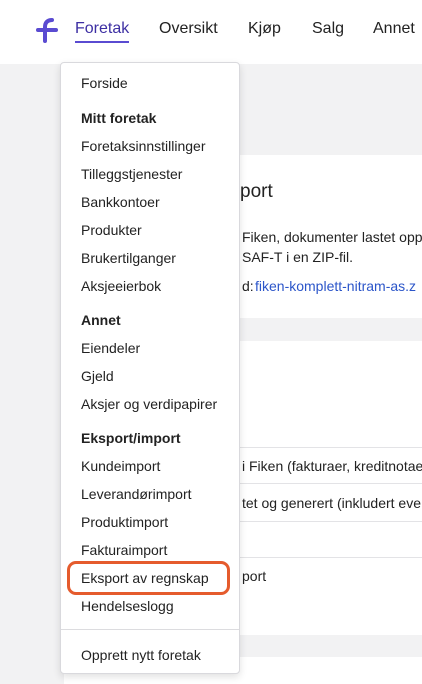 Image resolution: width=422 pixels, height=684 pixels. What do you see at coordinates (48, 30) in the screenshot?
I see `fiken-logo-icon` at bounding box center [48, 30].